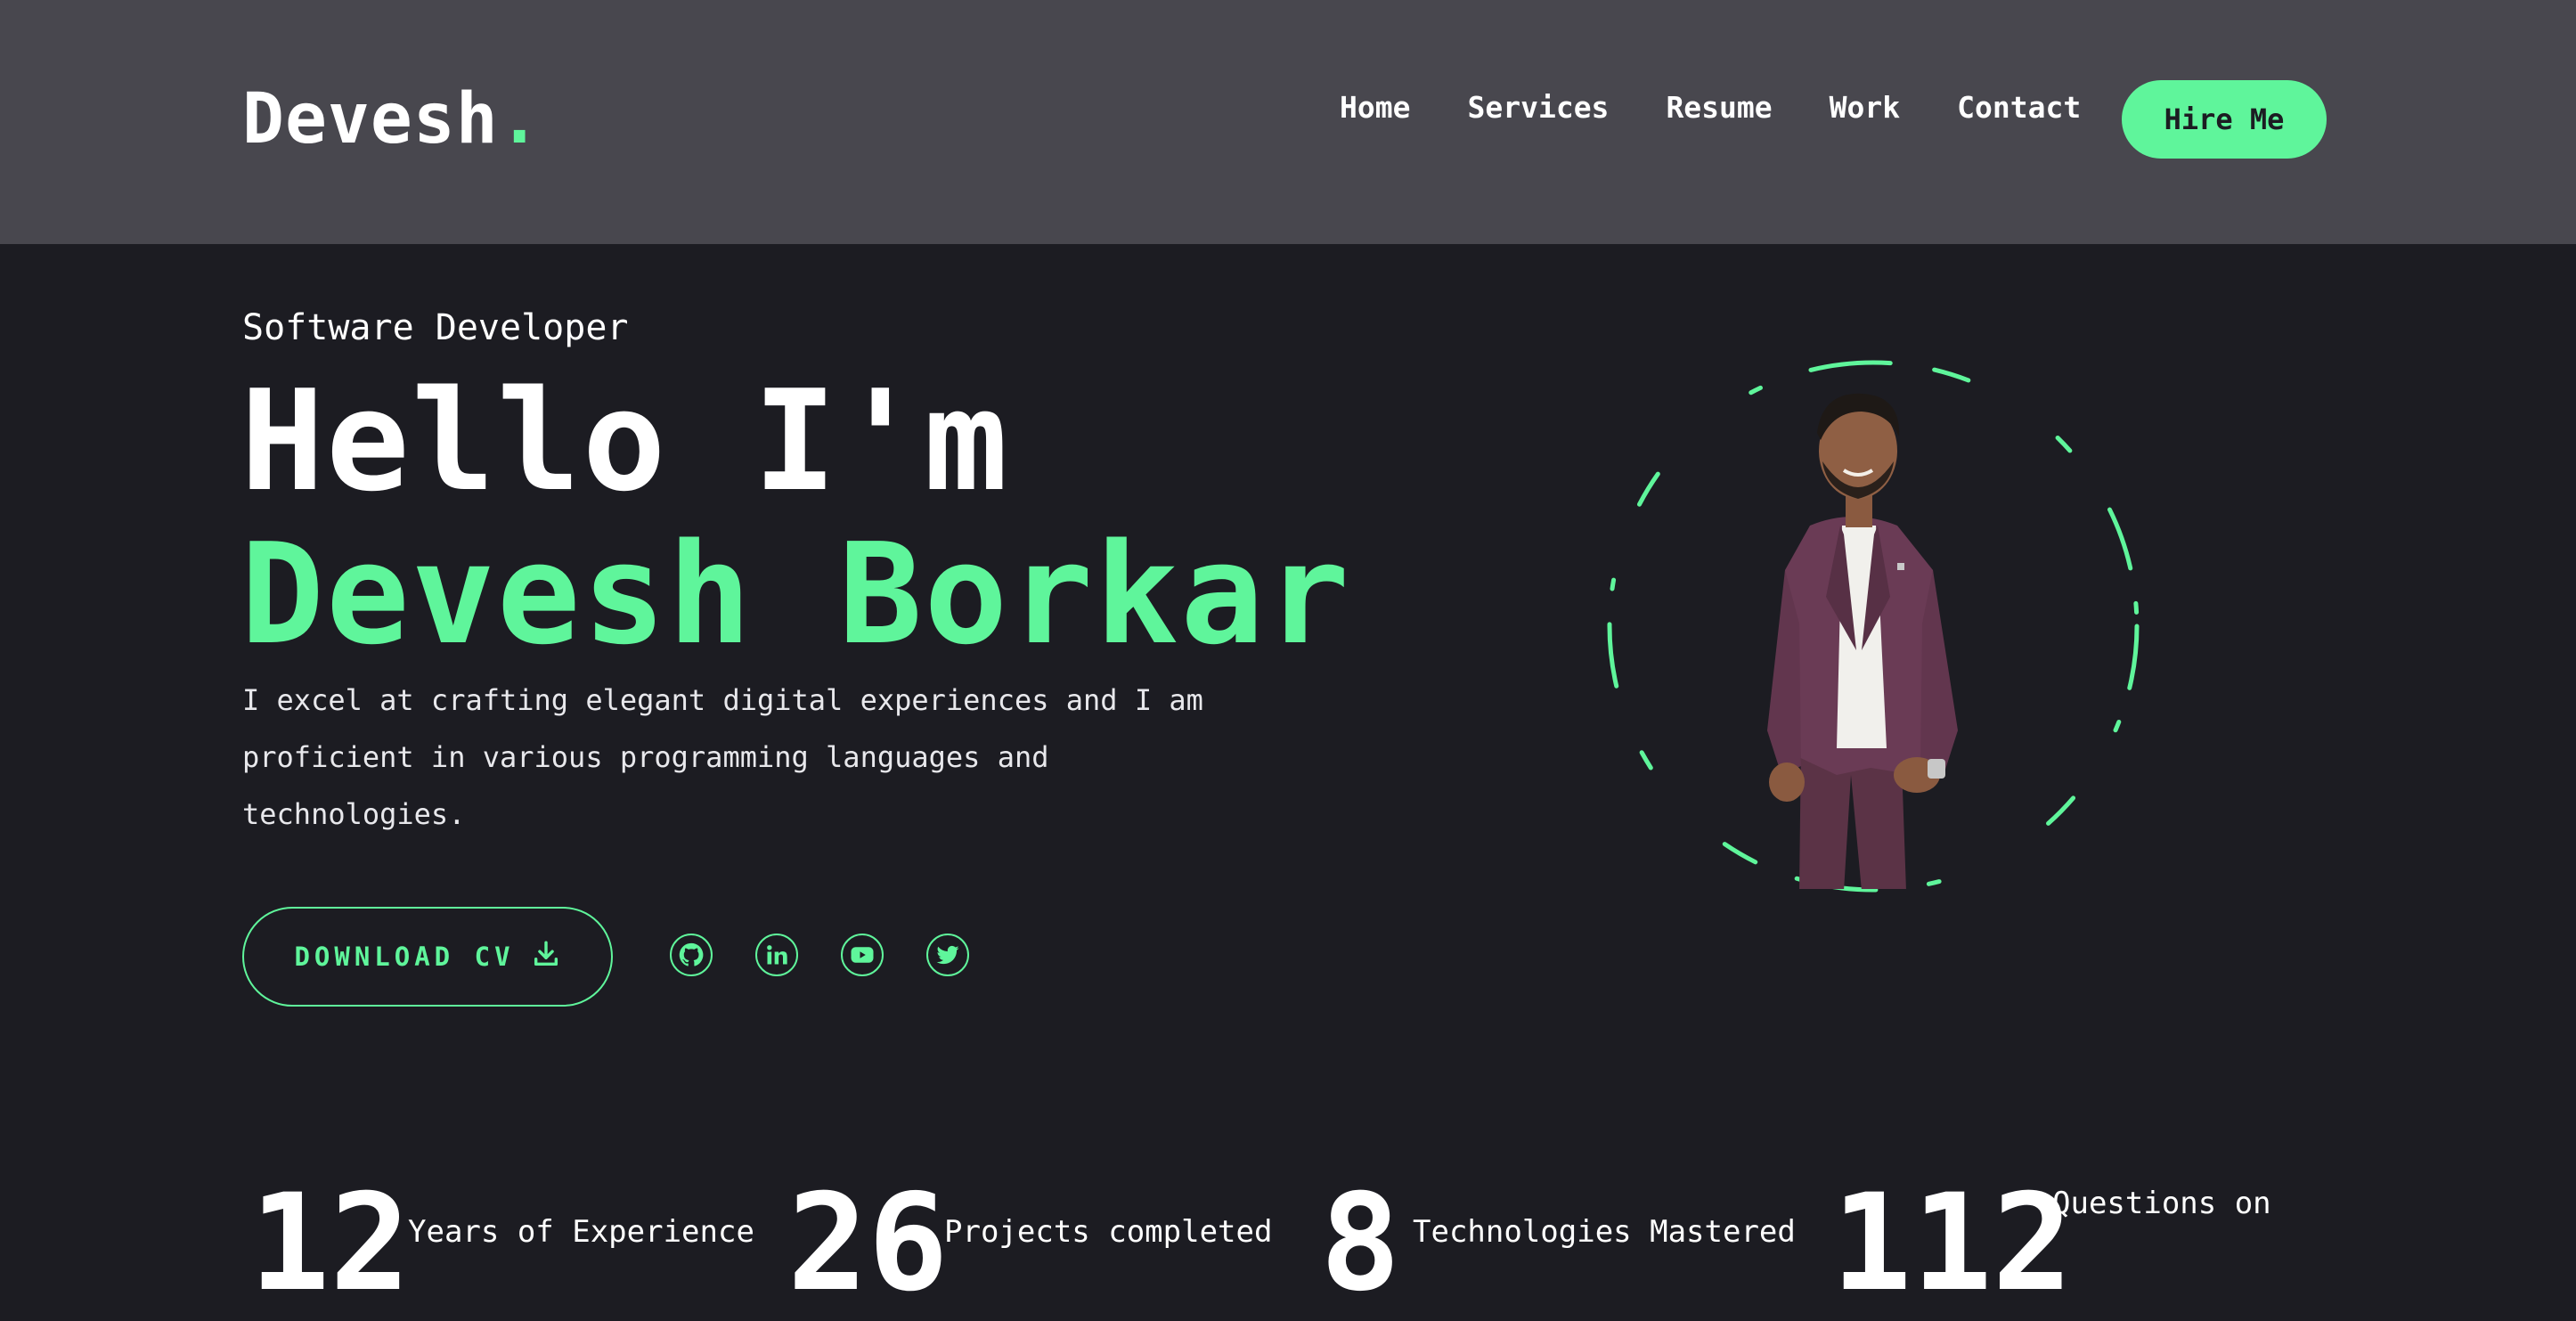 This screenshot has height=1321, width=2576. I want to click on nav-resume: Resume, so click(1719, 107).